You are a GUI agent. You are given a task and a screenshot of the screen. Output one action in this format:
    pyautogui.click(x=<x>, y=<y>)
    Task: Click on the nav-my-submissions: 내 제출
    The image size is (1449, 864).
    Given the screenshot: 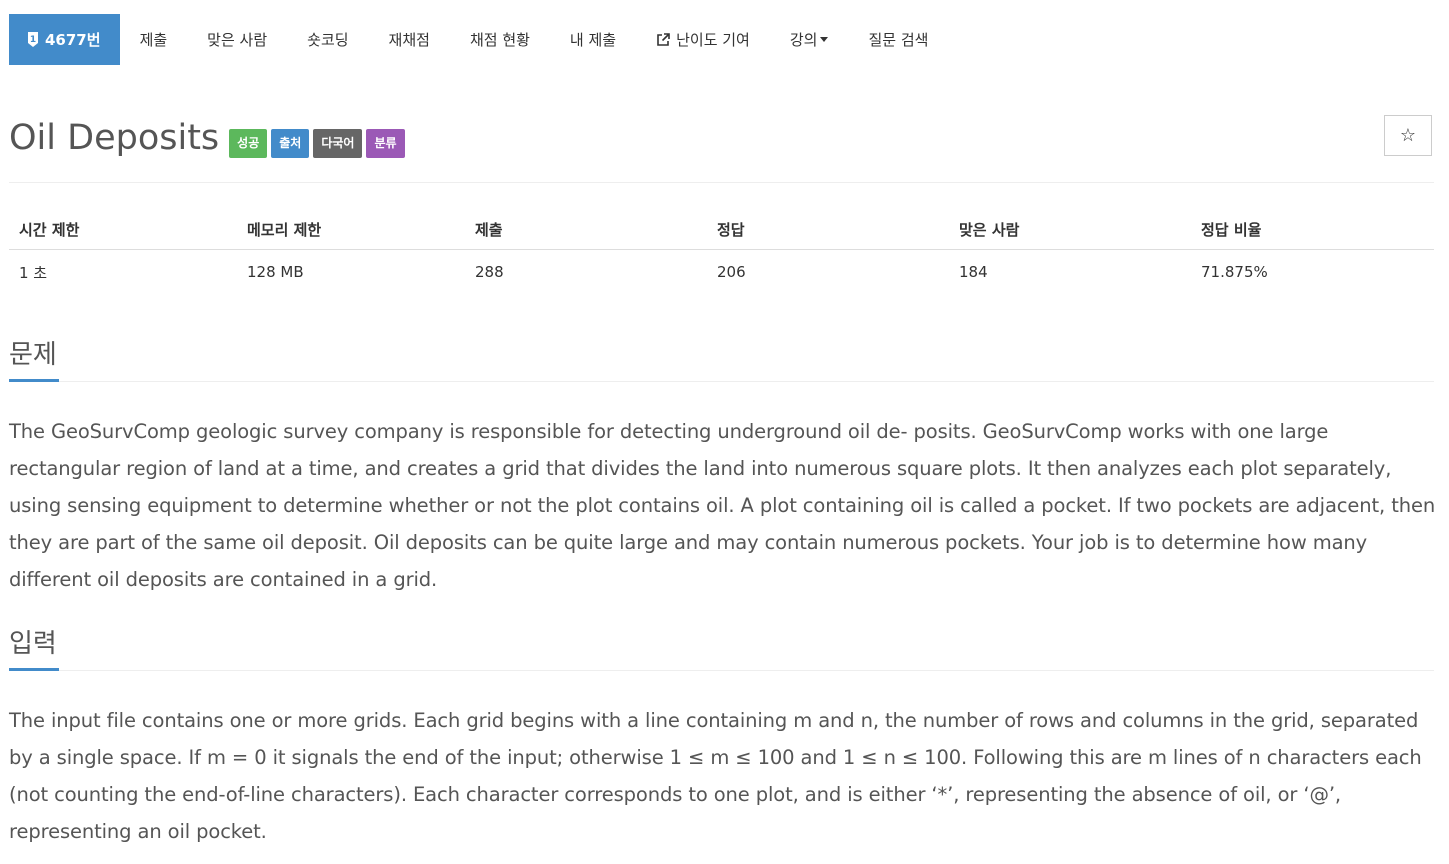 What is the action you would take?
    pyautogui.click(x=593, y=39)
    